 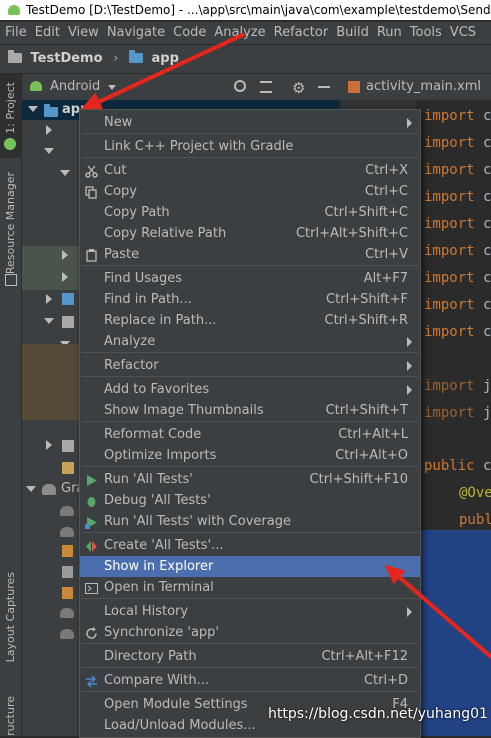 I want to click on menu-item-optimize-imports: Optimize Imports Ctrl+Alt+O, so click(x=250, y=455).